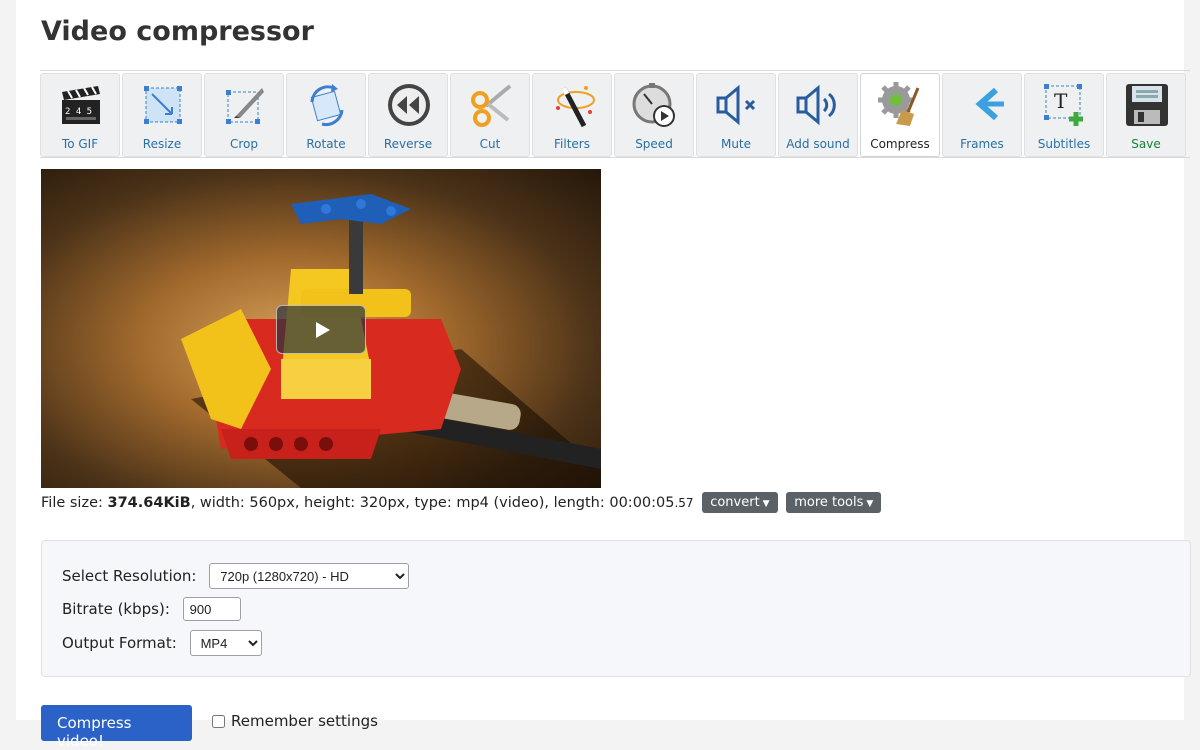 Image resolution: width=1200 pixels, height=750 pixels. Describe the element at coordinates (81, 105) in the screenshot. I see `clapperboard-icon: 2 4 5` at that location.